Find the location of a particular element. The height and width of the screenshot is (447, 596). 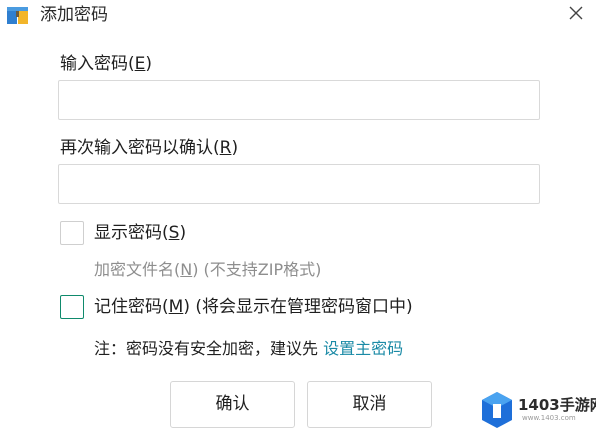

remember-password-label: 记住密码(M) (将会显示在管理密码窗口中) is located at coordinates (253, 307).